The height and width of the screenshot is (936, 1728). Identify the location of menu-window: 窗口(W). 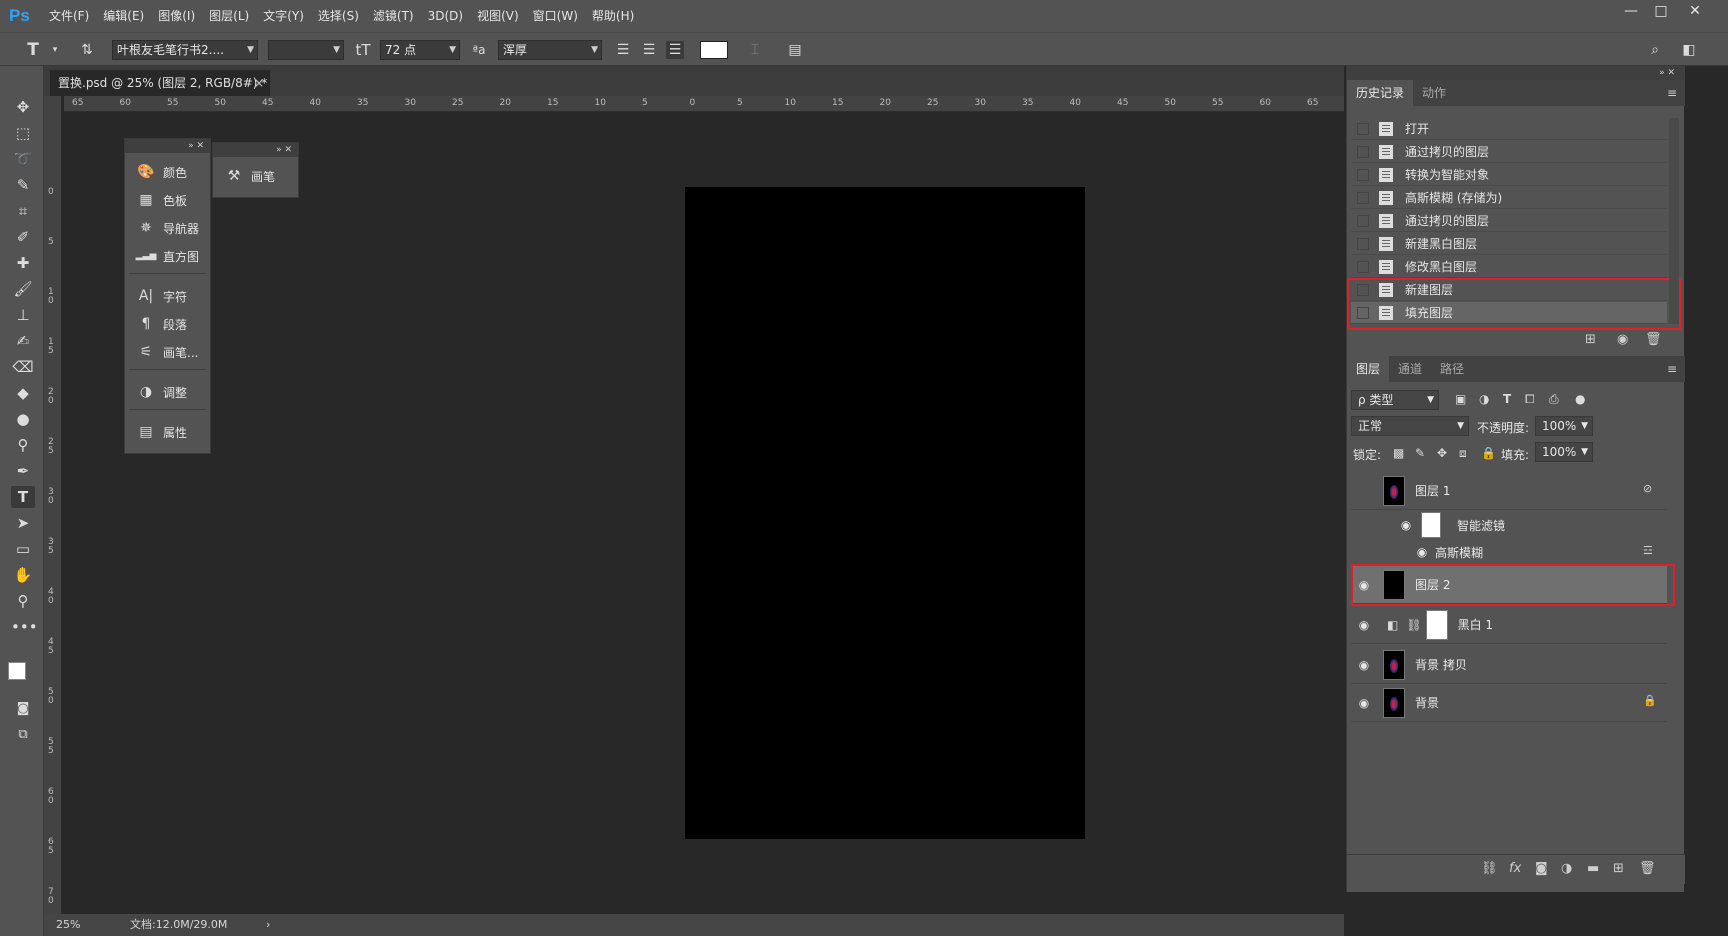
(555, 16).